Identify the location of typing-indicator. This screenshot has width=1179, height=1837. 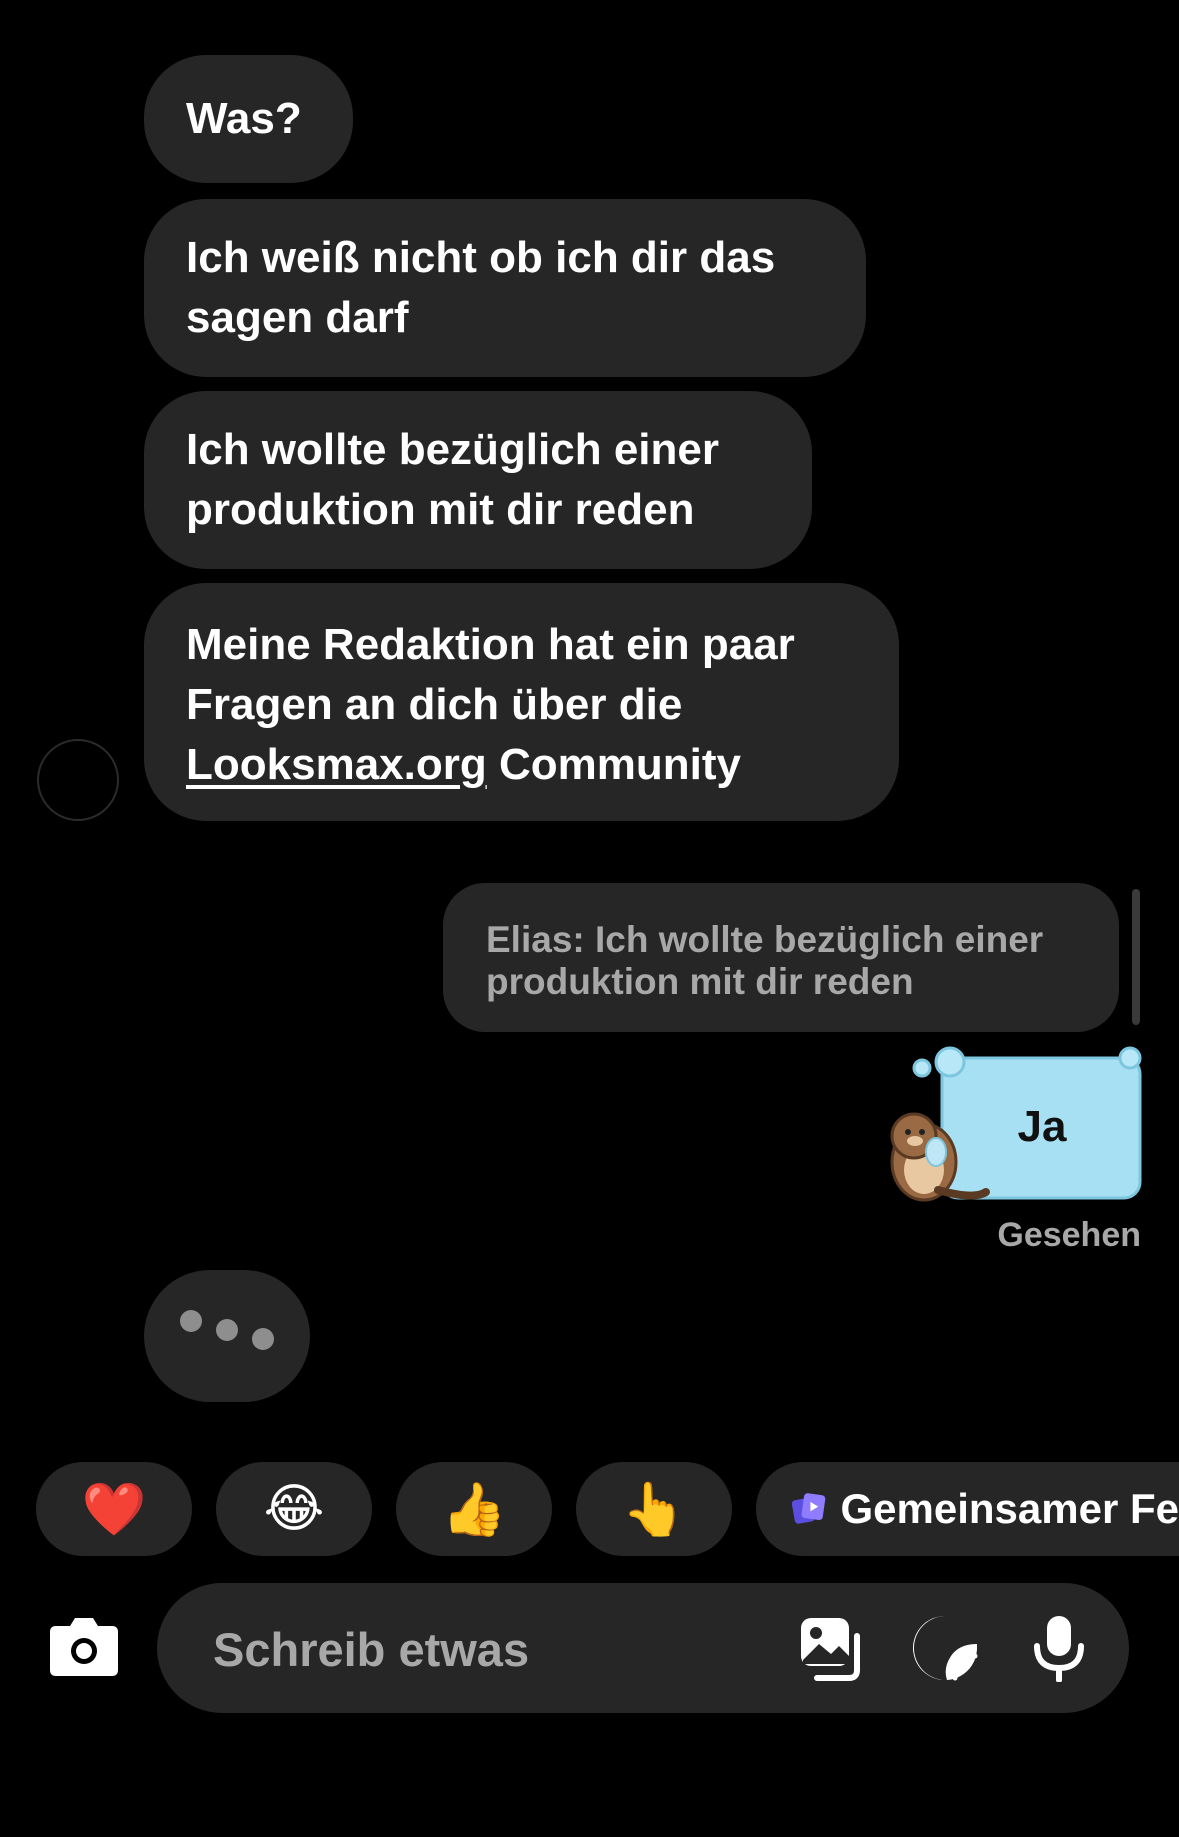
(227, 1336).